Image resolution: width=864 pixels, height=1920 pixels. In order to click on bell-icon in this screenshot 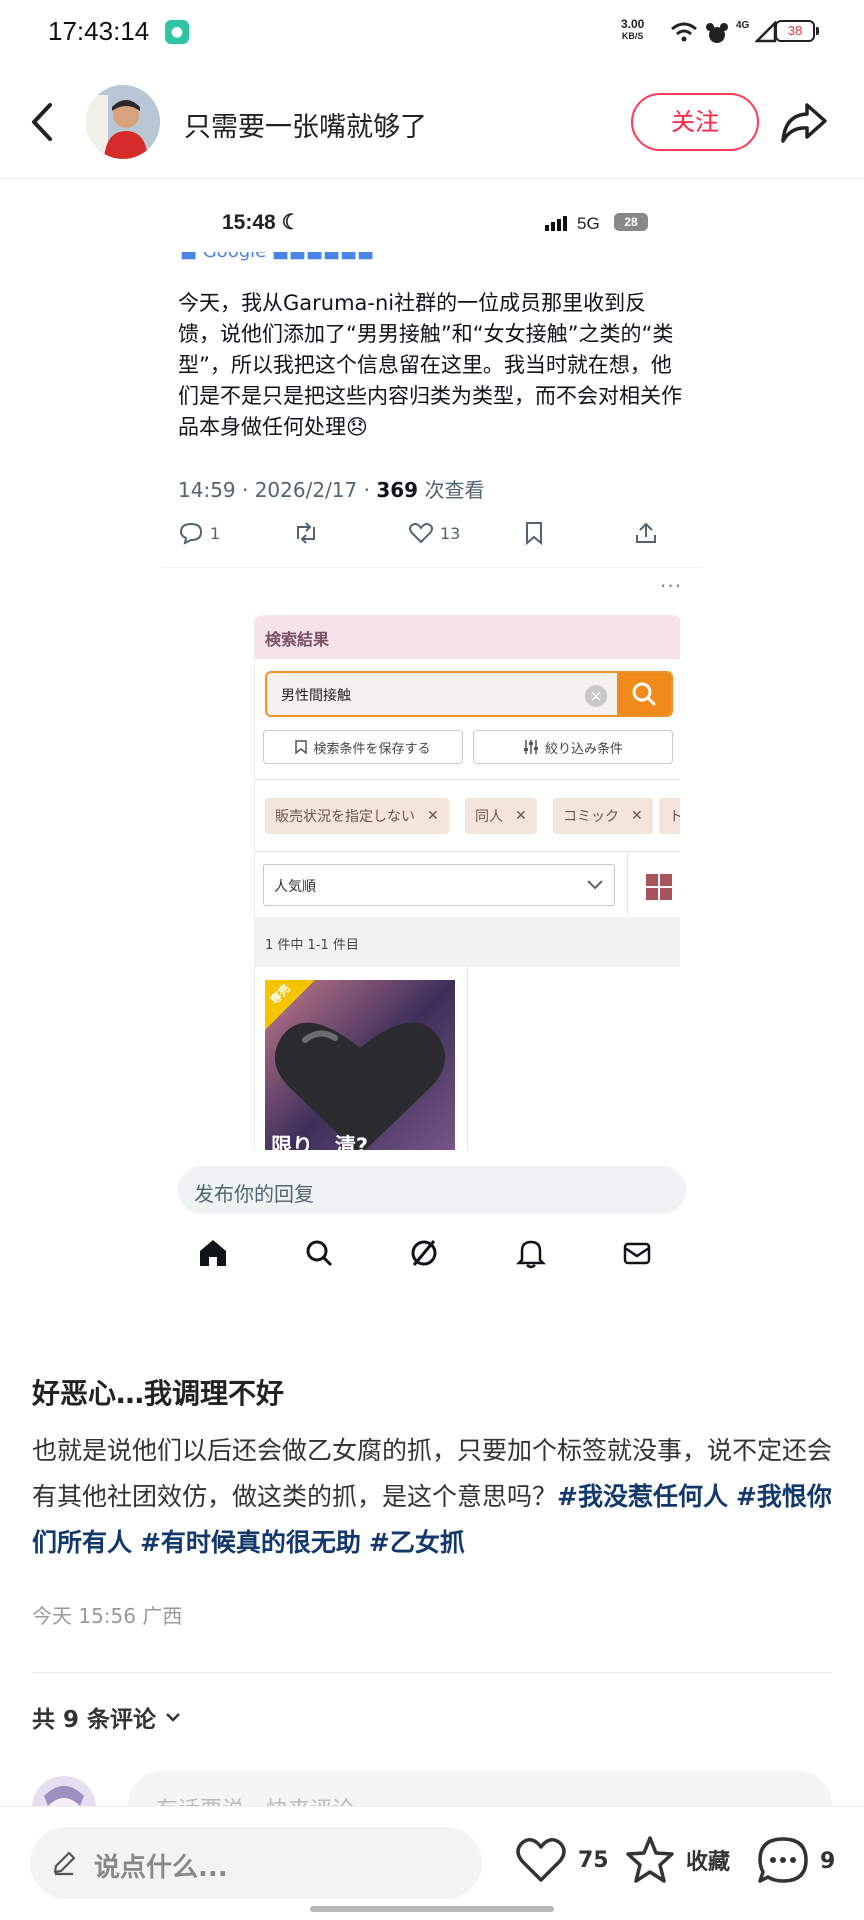, I will do `click(531, 1253)`.